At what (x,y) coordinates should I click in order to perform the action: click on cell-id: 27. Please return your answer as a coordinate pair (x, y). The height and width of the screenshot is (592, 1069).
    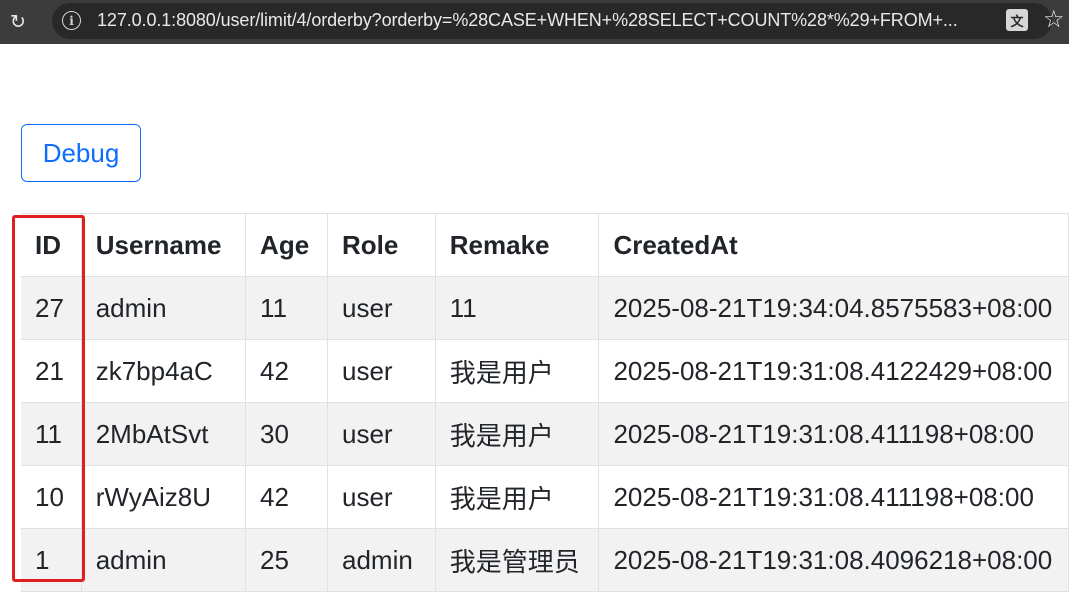
    Looking at the image, I should click on (51, 308).